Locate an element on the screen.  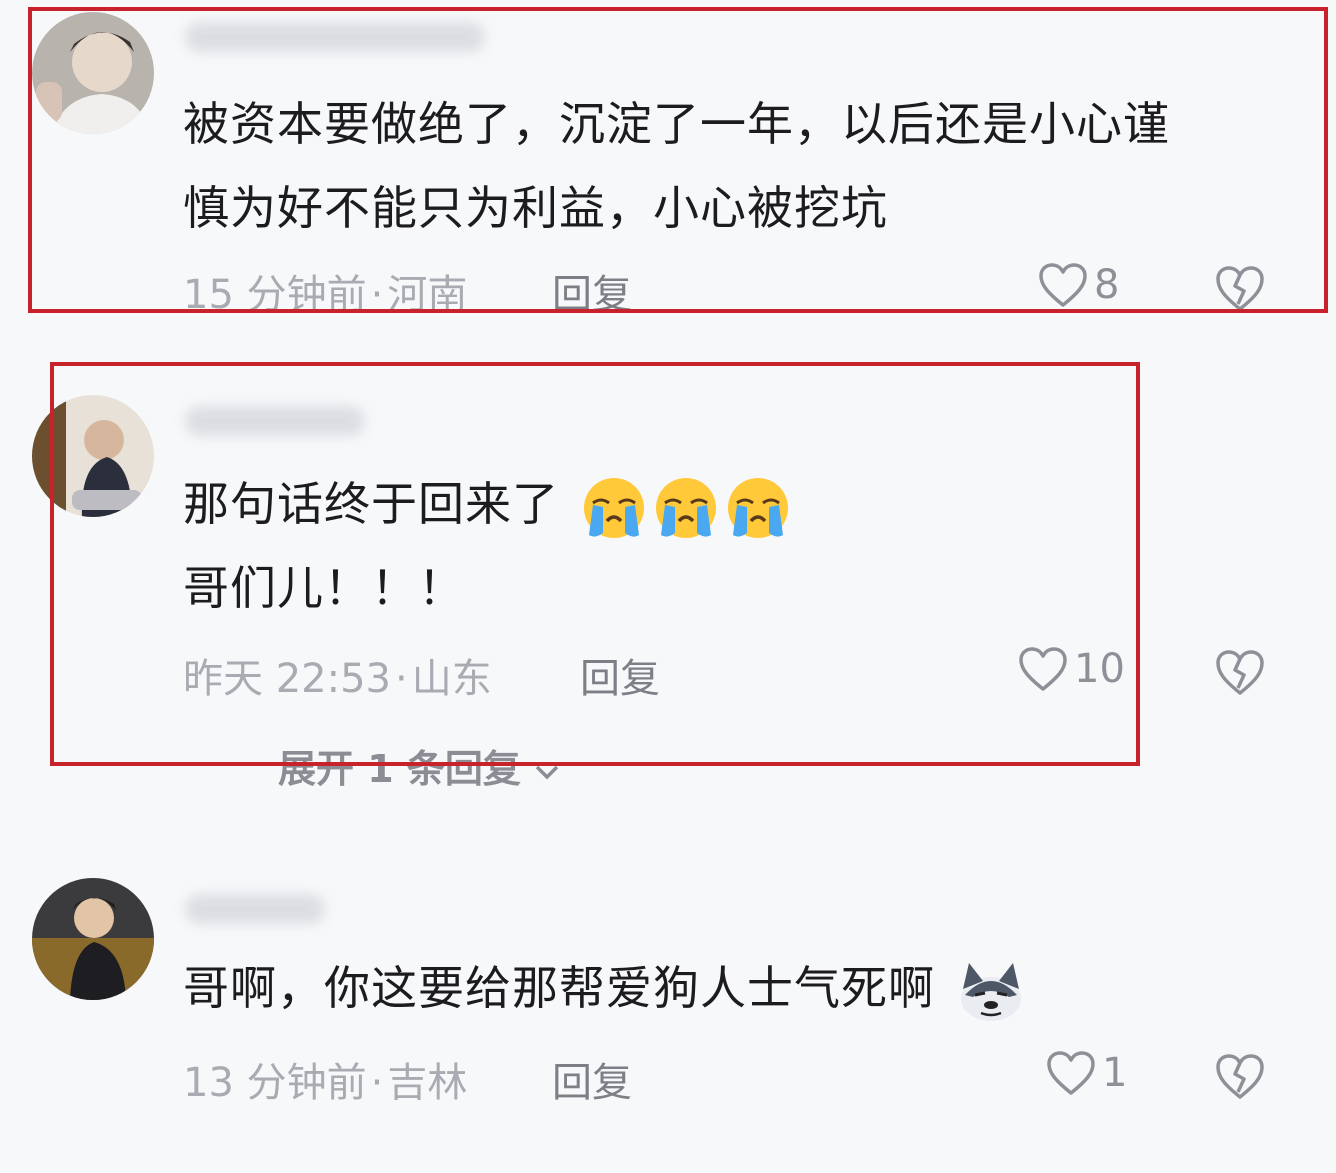
comment-text-line: 哥啊，你这要给那帮爱狗人士气死啊 is located at coordinates (604, 988).